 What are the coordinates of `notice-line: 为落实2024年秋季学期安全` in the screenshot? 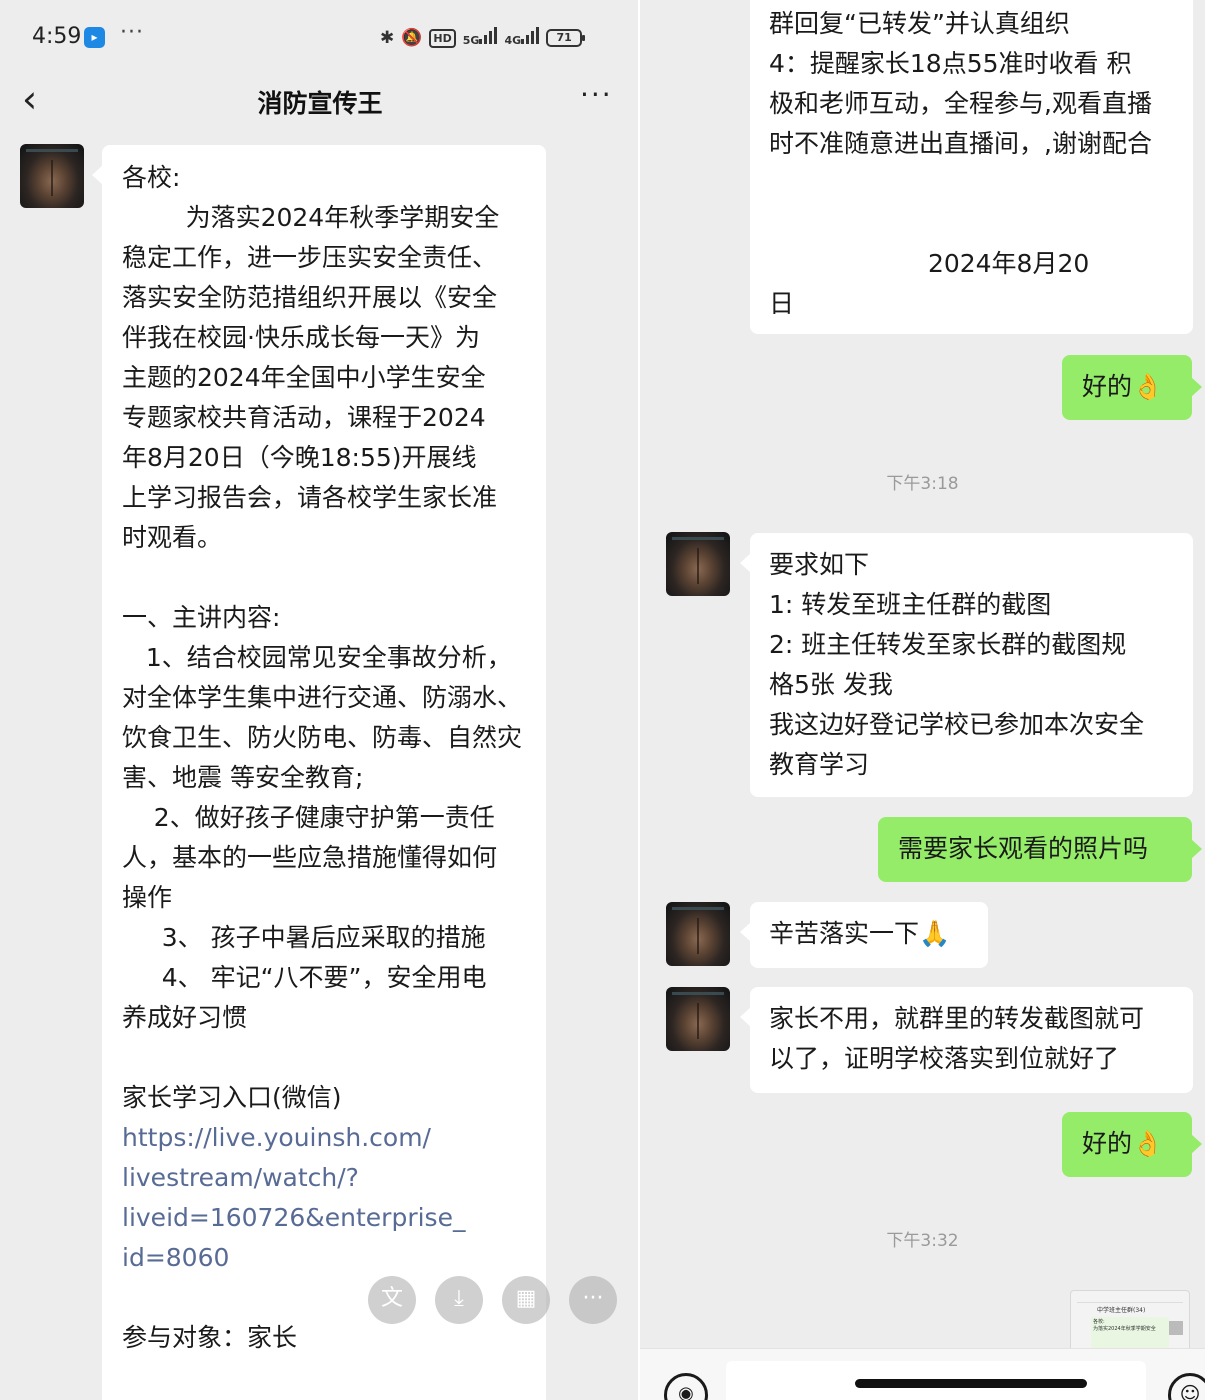 It's located at (311, 217).